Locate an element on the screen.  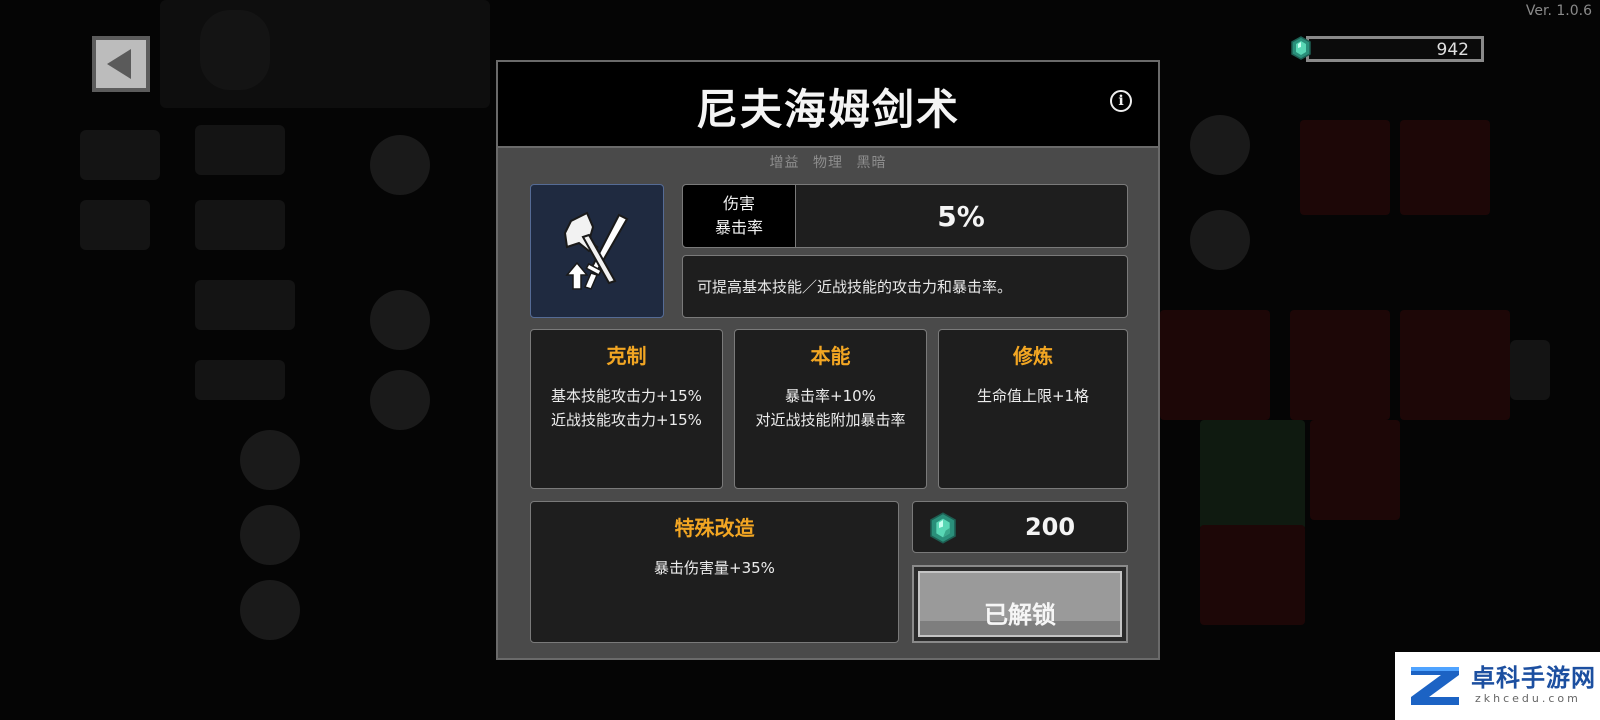
bg-next-arrow is located at coordinates (1530, 370).